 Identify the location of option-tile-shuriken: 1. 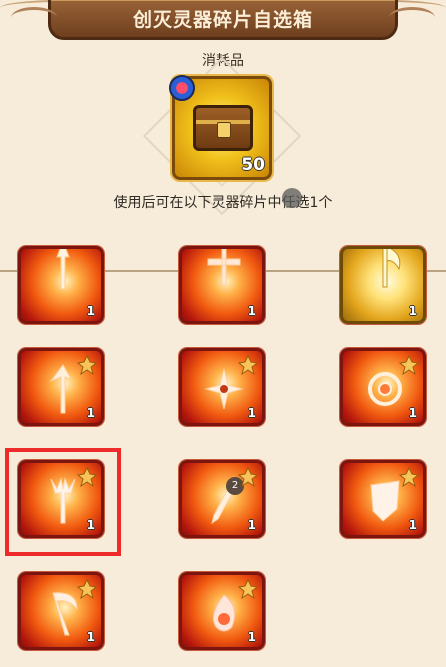
(222, 387).